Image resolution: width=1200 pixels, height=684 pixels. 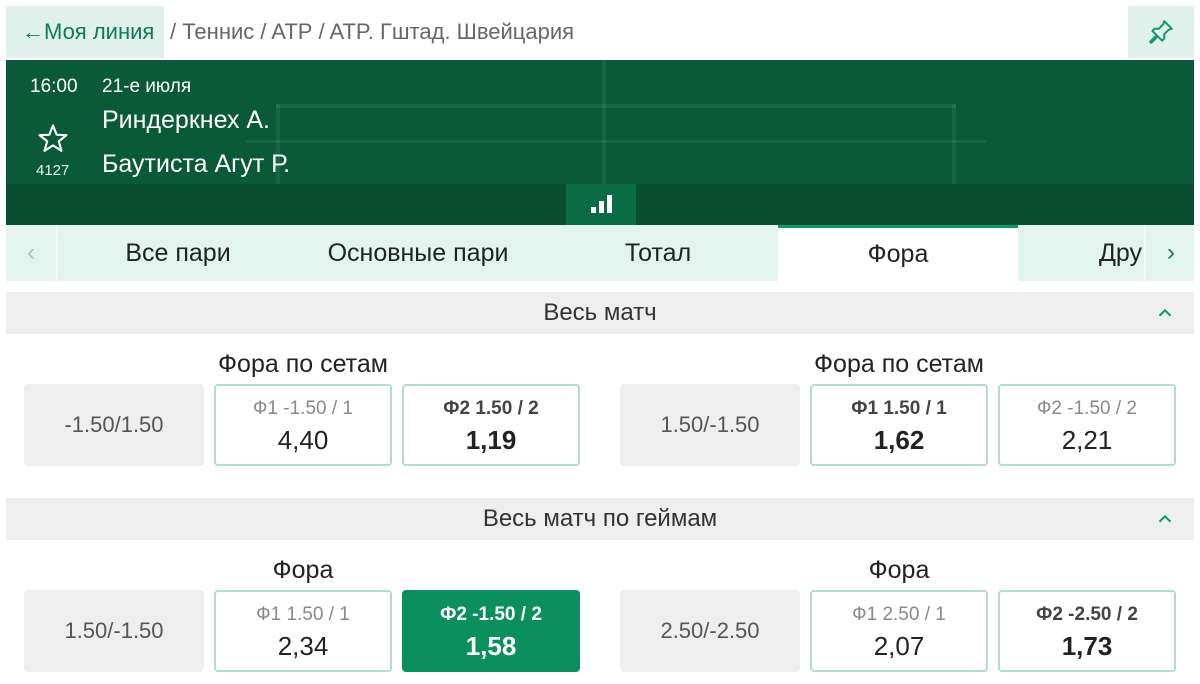 I want to click on odd-button: Ф2 -1.50 / 2 2,21, so click(x=1087, y=425).